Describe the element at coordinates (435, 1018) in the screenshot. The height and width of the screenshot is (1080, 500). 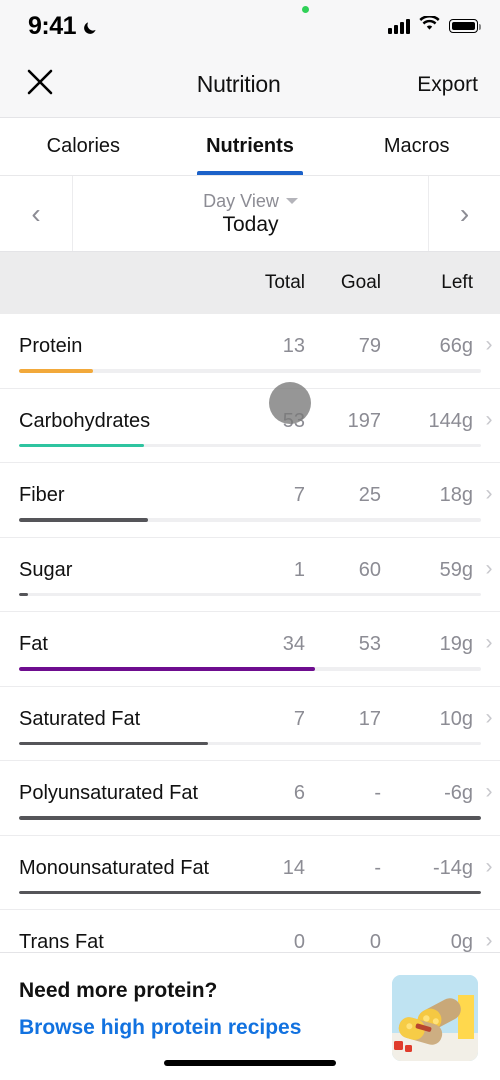
I see `breakfast-burrito-photo` at that location.